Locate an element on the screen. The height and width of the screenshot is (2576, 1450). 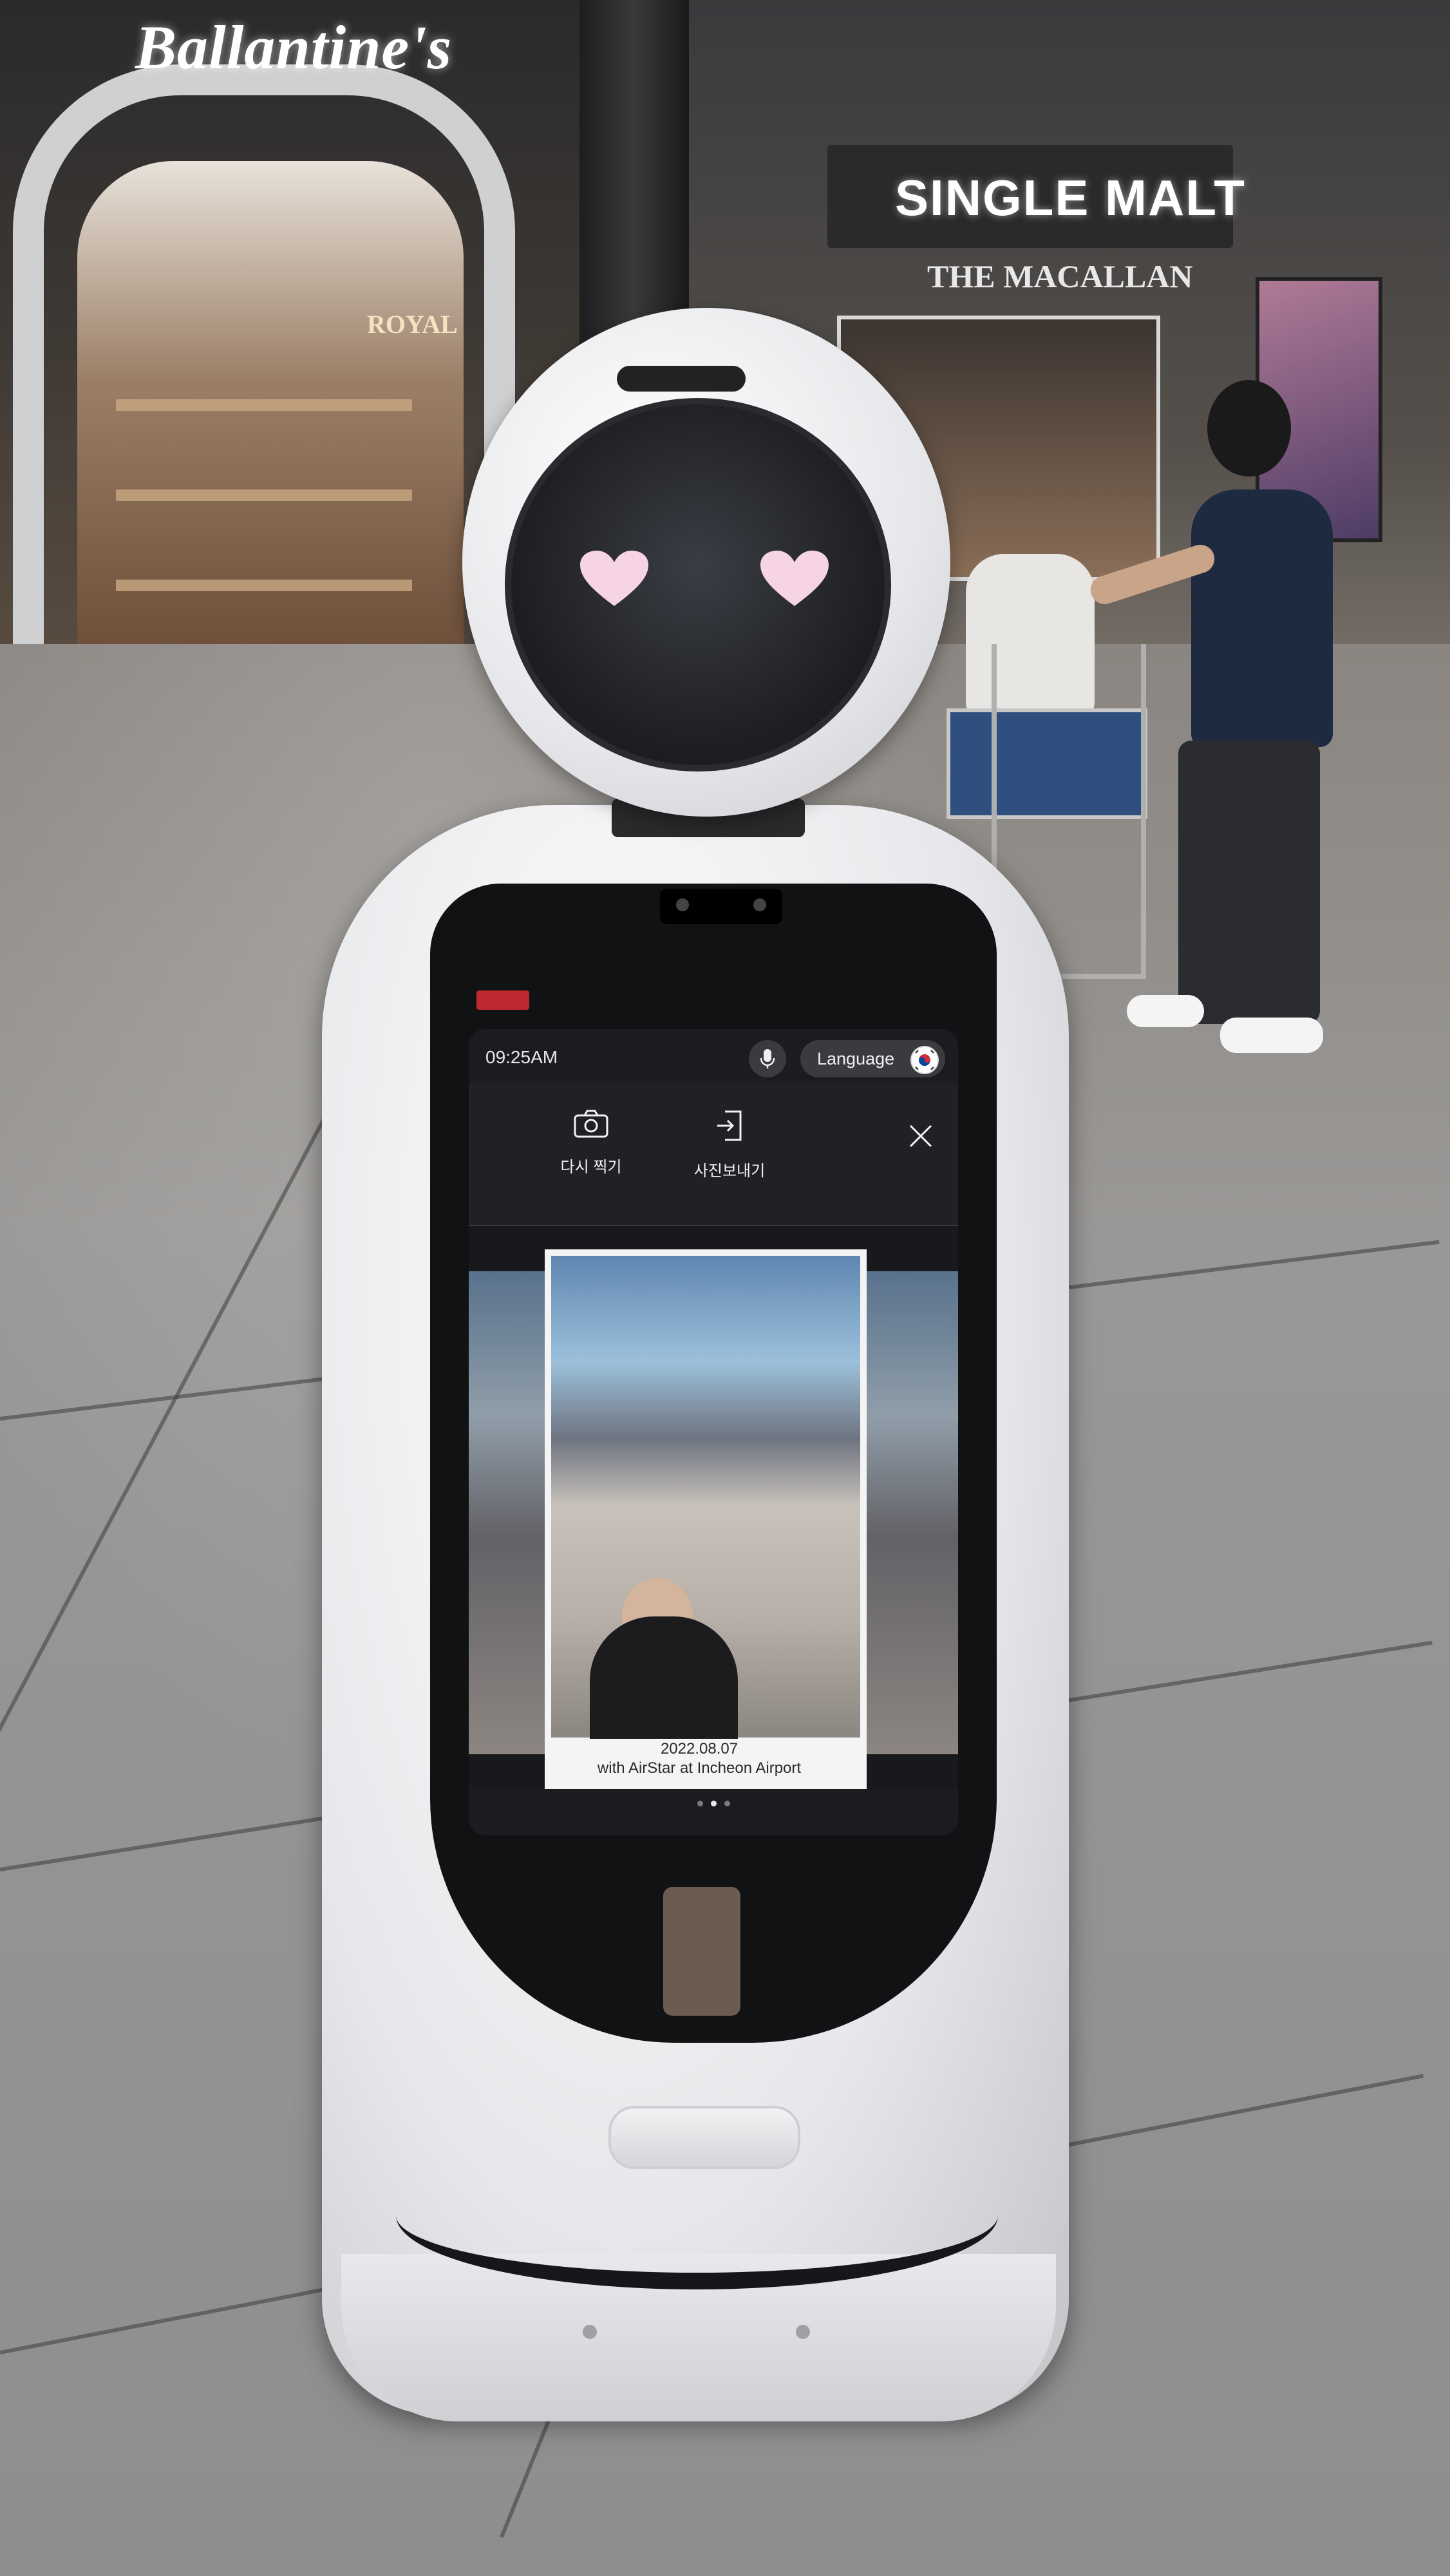
head-camera is located at coordinates (681, 379).